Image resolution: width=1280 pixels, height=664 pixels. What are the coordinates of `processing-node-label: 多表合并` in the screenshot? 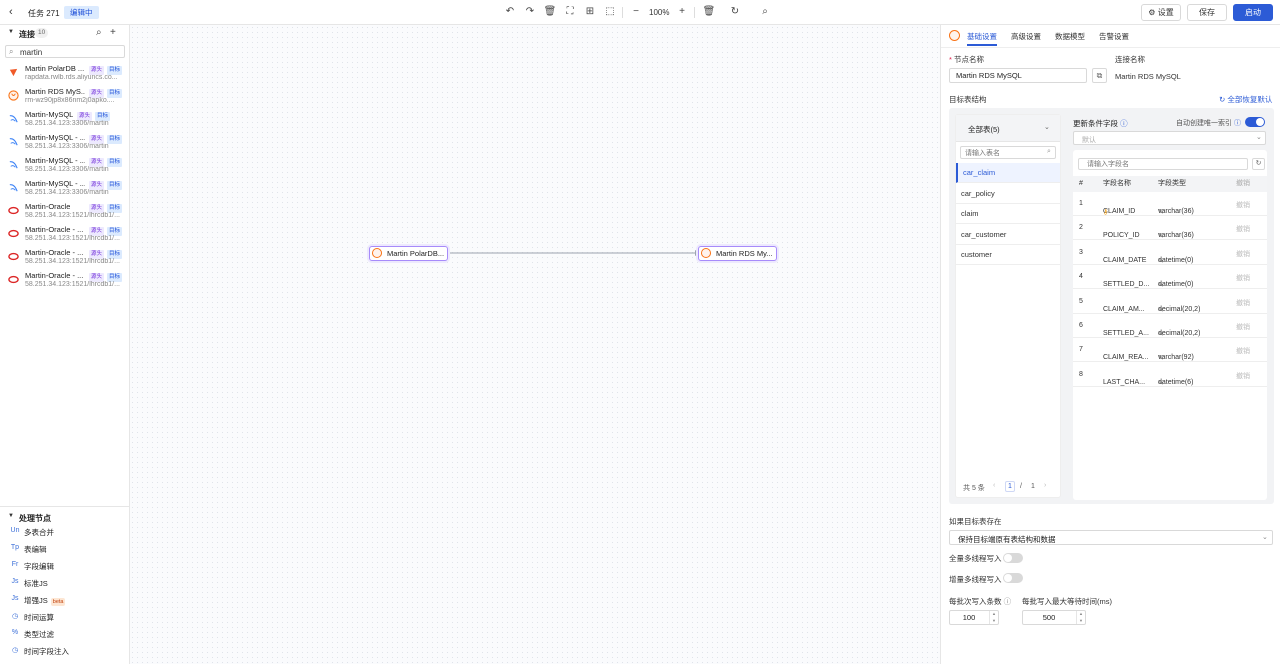 It's located at (39, 532).